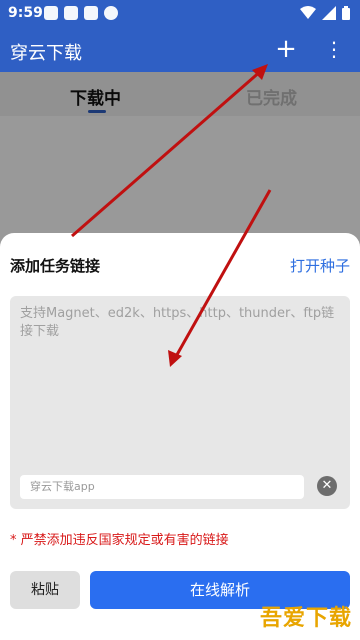 The width and height of the screenshot is (360, 640). Describe the element at coordinates (329, 13) in the screenshot. I see `signal-icon` at that location.